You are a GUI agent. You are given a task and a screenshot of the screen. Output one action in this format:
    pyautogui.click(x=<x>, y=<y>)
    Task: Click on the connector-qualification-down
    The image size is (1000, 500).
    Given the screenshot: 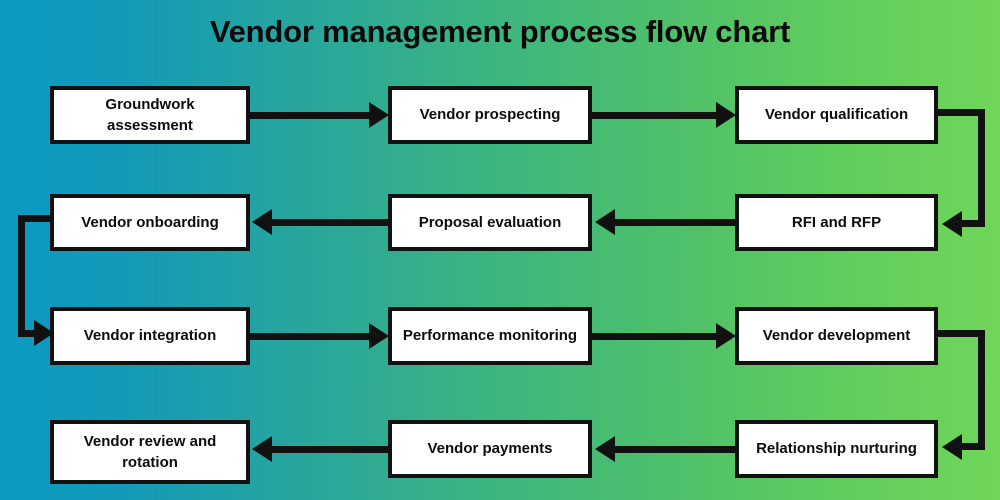 What is the action you would take?
    pyautogui.click(x=981, y=166)
    